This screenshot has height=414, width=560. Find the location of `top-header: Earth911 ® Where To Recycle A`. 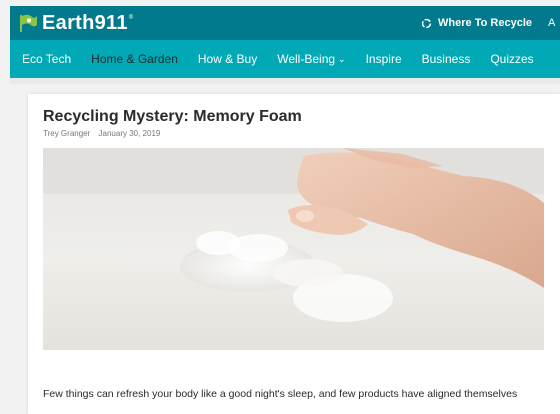

top-header: Earth911 ® Where To Recycle A is located at coordinates (285, 23).